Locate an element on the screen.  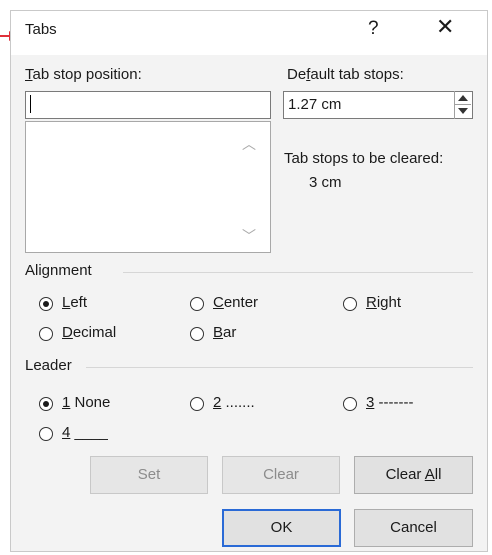
alignment-decimal-key: D is located at coordinates (67, 332).